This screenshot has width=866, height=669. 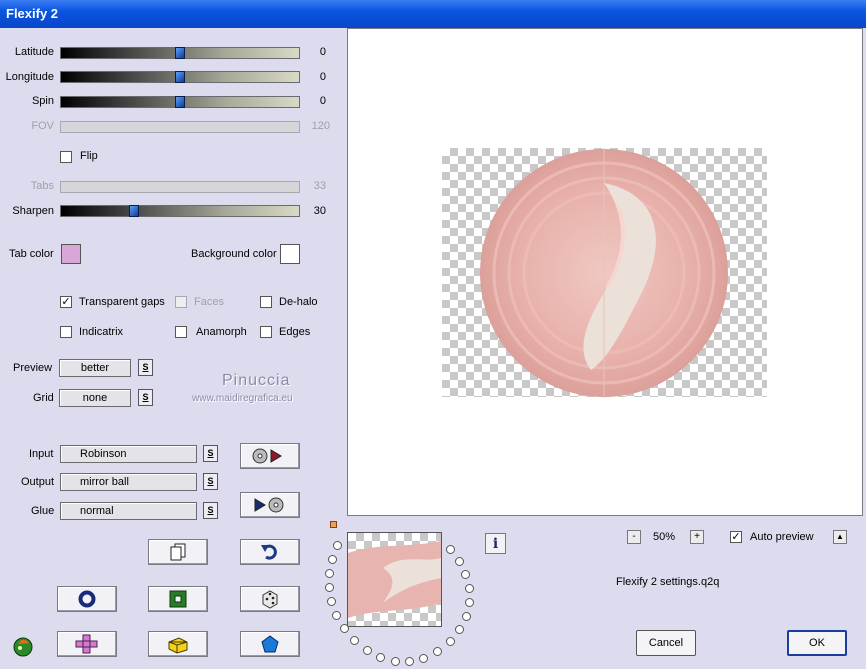 What do you see at coordinates (322, 52) in the screenshot?
I see `latitude-value: 0` at bounding box center [322, 52].